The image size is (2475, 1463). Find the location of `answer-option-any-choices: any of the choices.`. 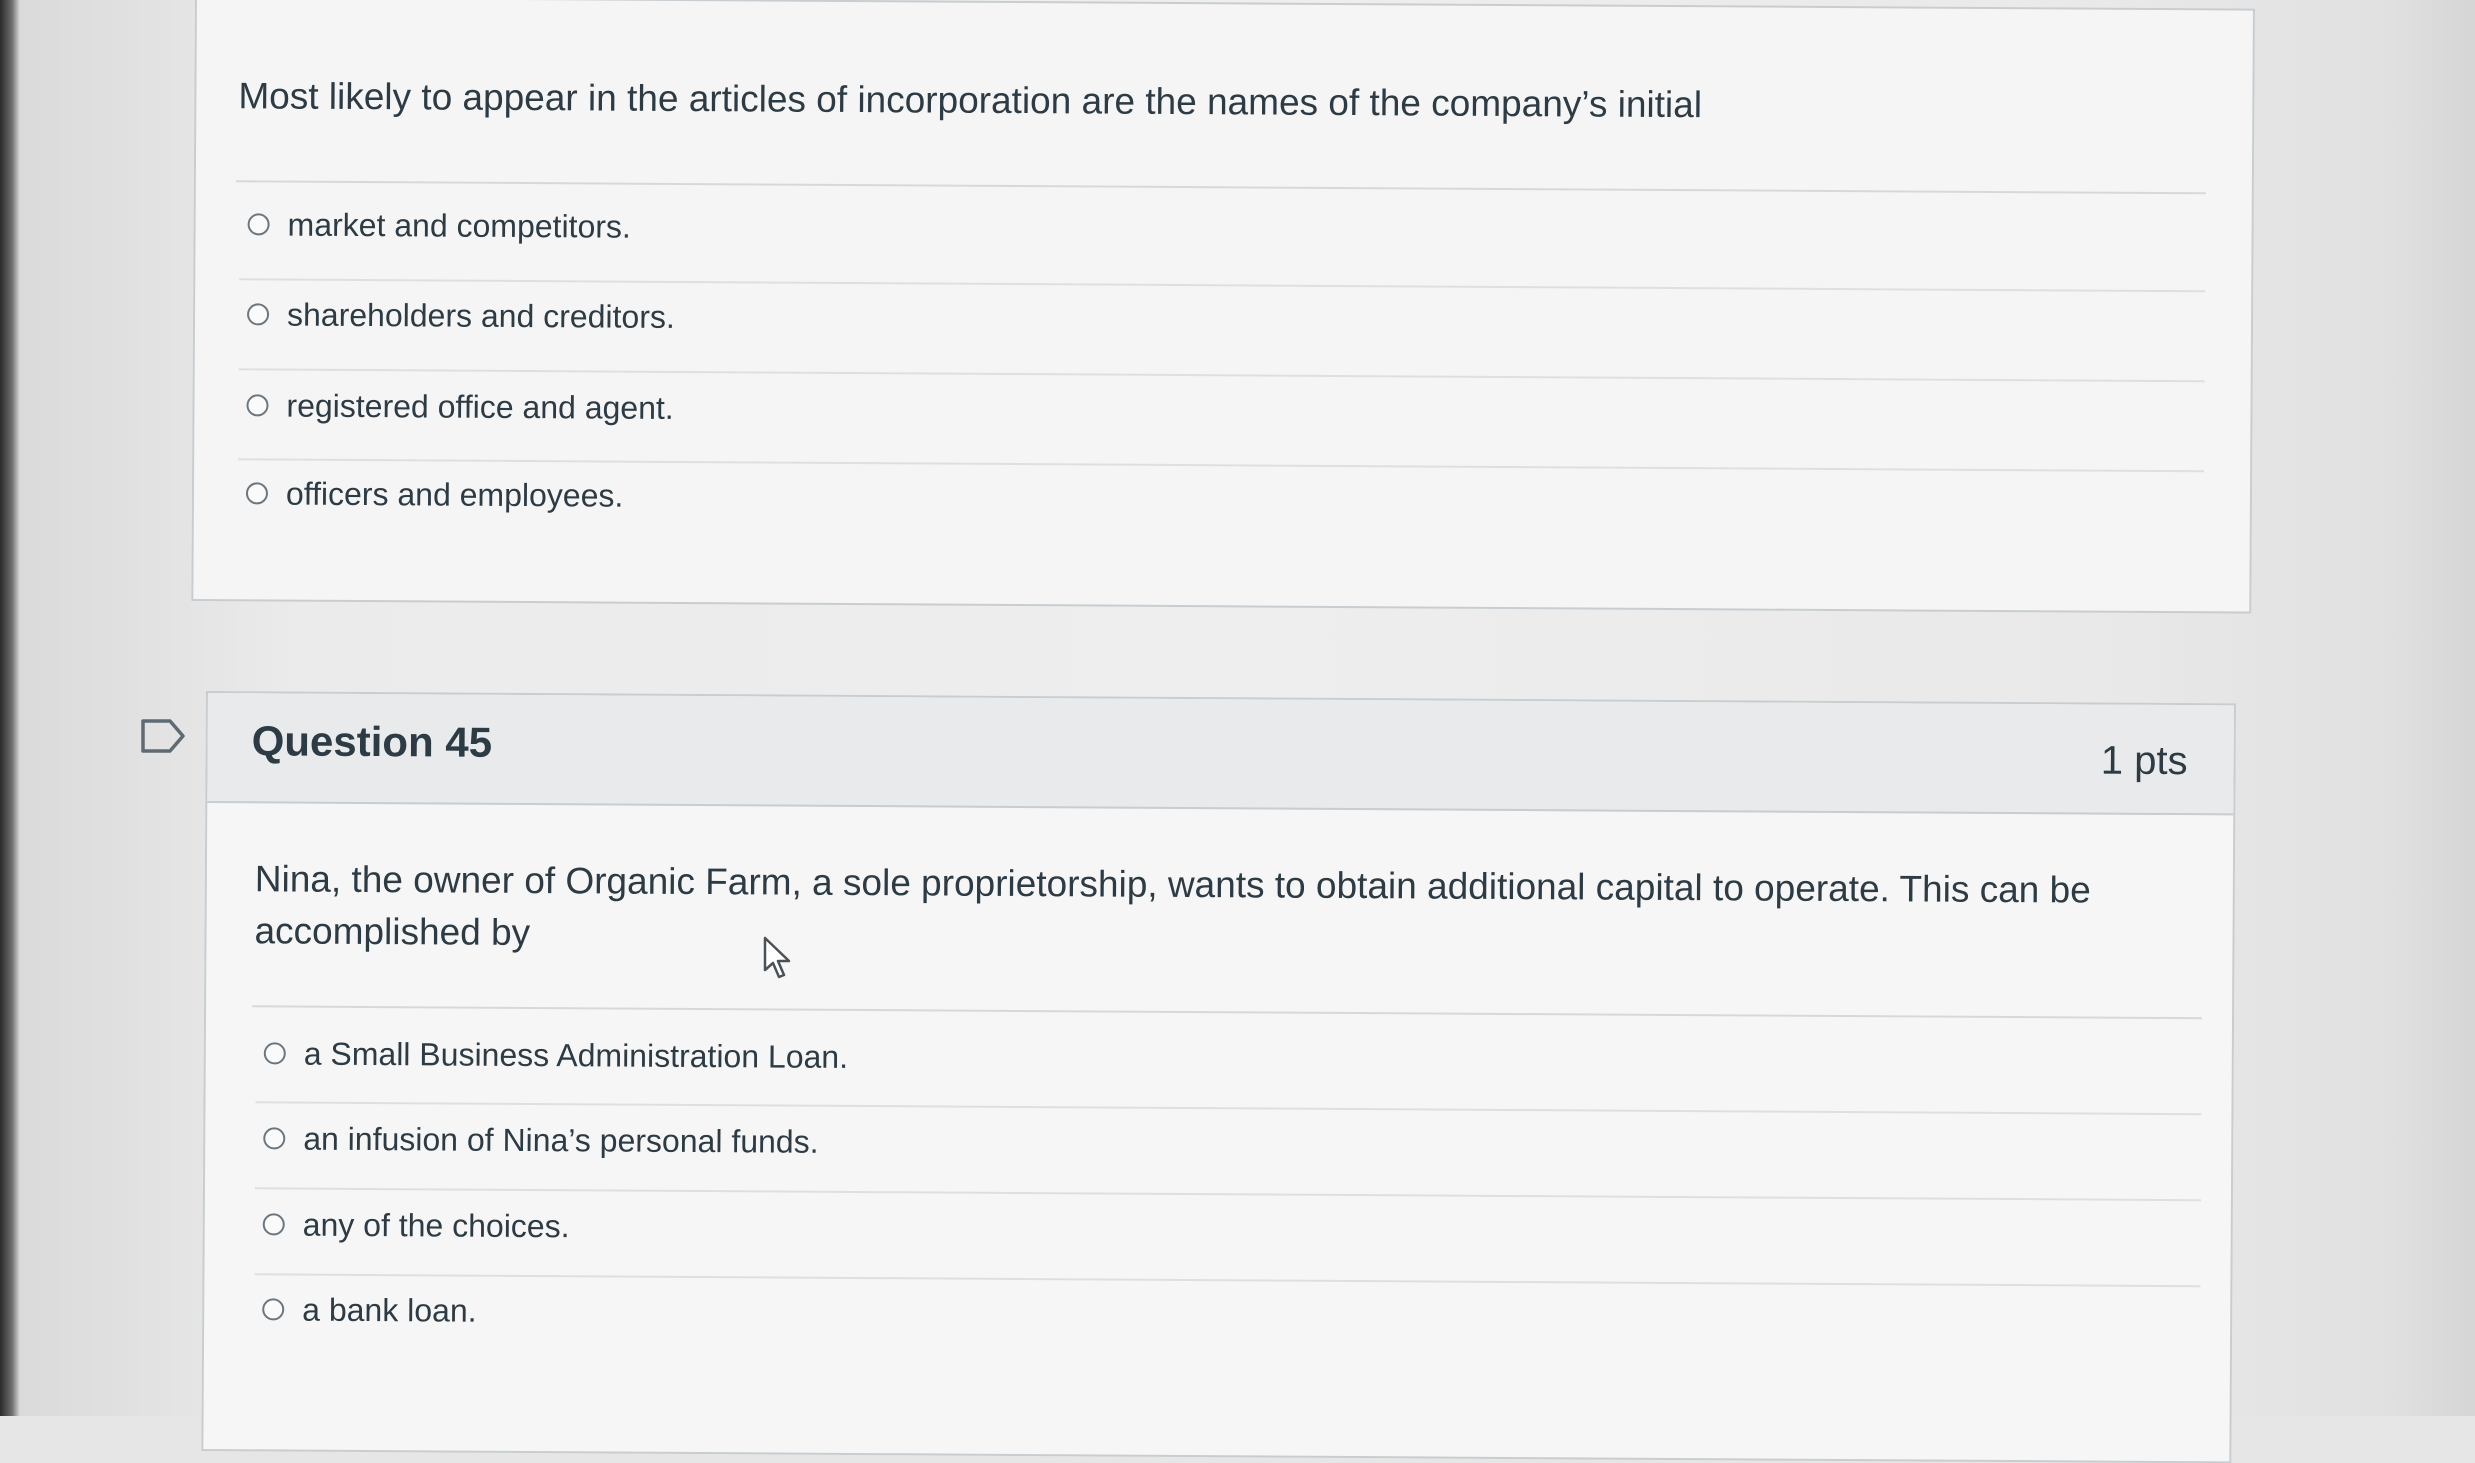

answer-option-any-choices: any of the choices. is located at coordinates (416, 1225).